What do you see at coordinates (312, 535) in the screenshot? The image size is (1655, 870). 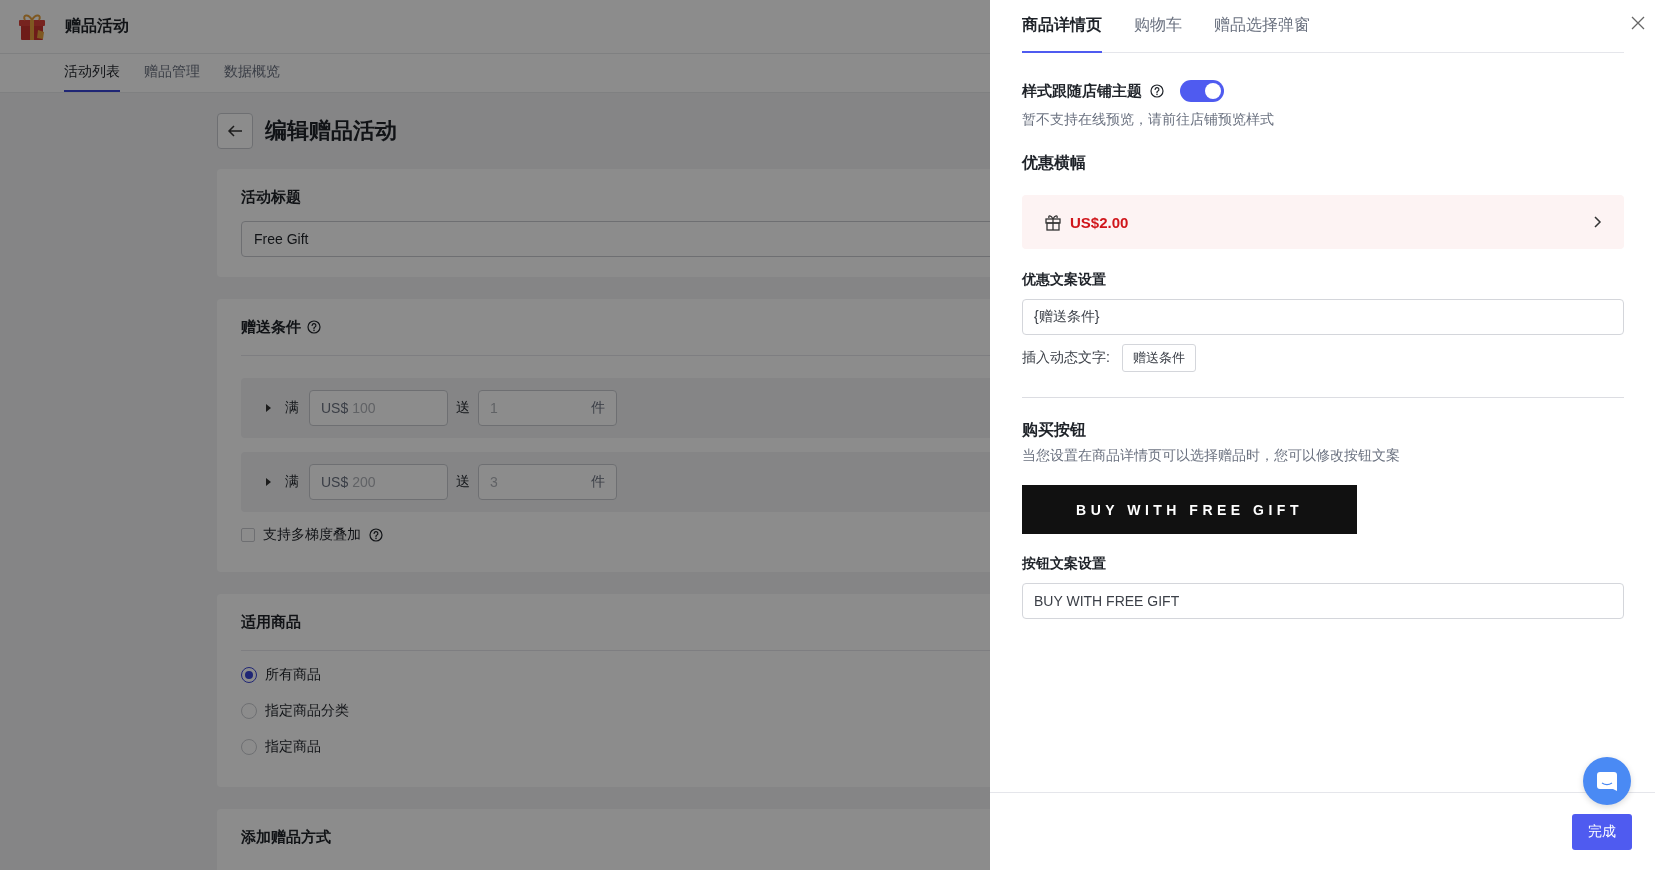 I see `checkbox-label: 支持多梯度叠加` at bounding box center [312, 535].